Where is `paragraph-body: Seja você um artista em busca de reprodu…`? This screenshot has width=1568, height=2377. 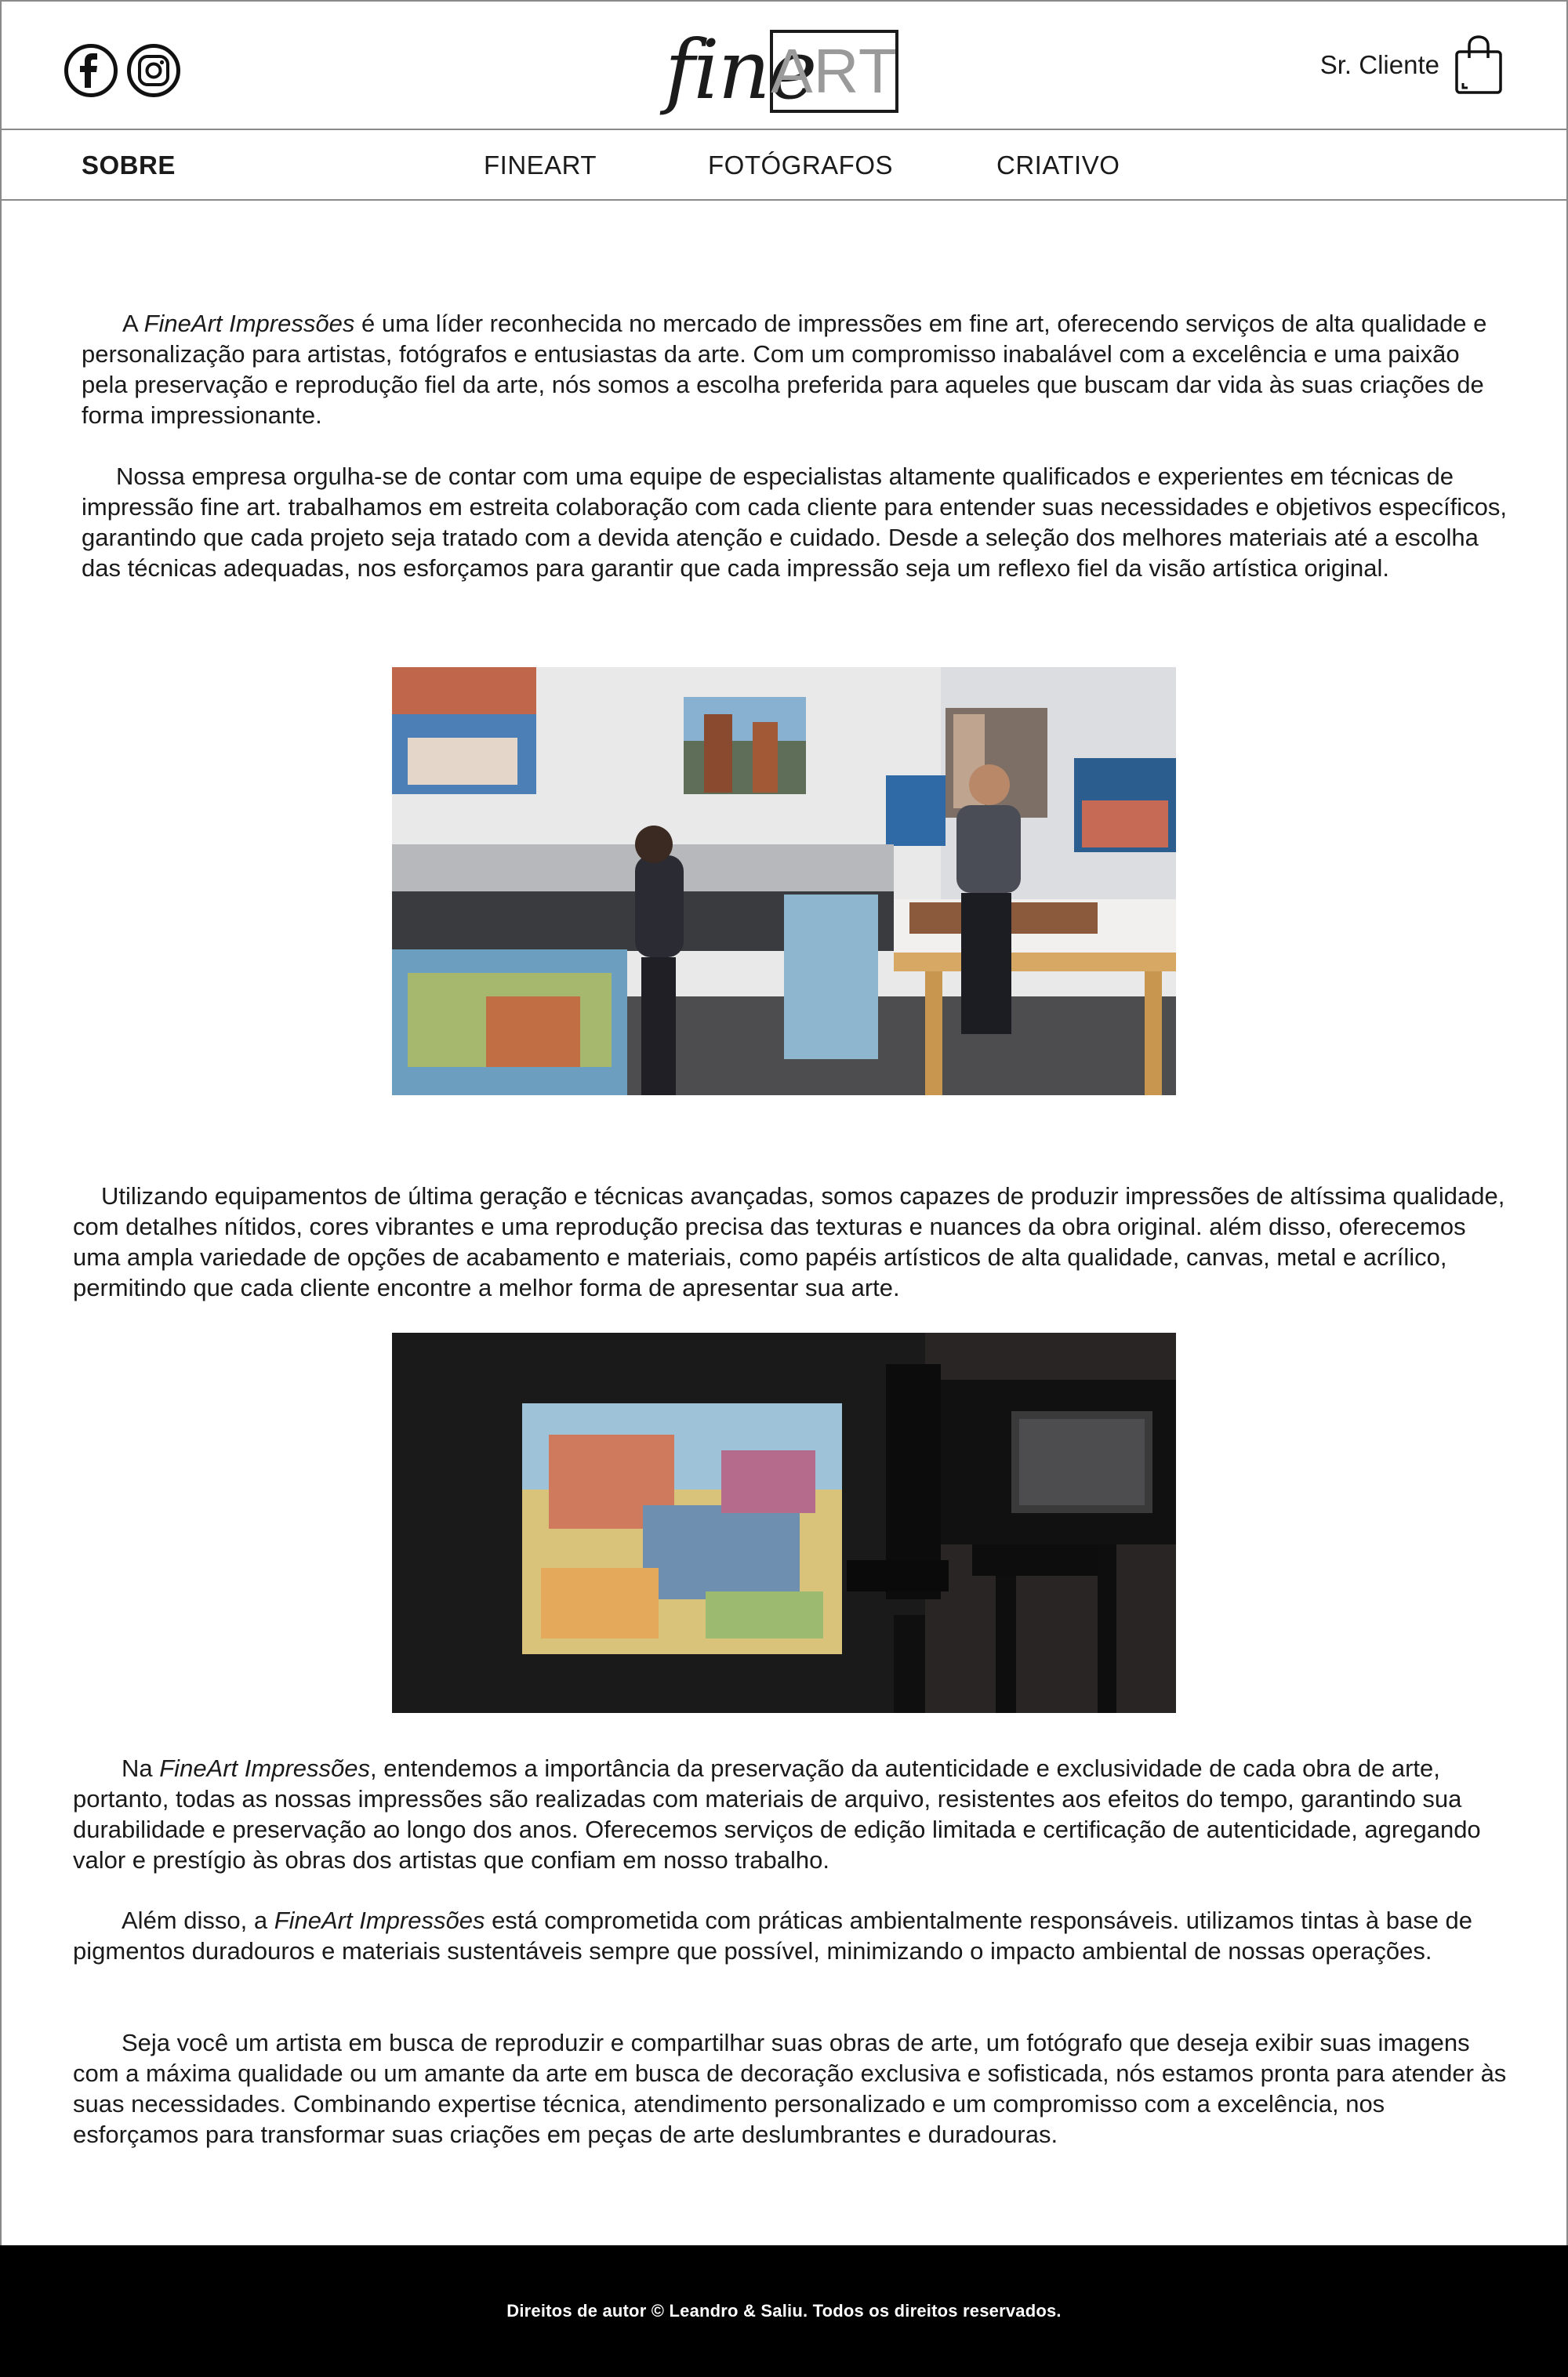
paragraph-body: Seja você um artista em busca de reprodu… is located at coordinates (790, 2088).